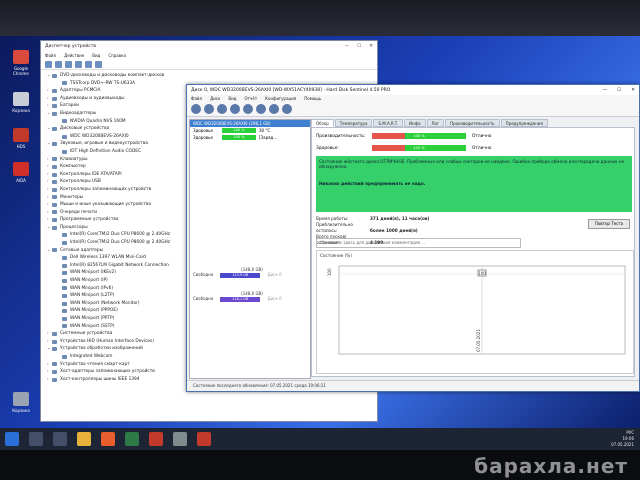  What do you see at coordinates (21, 102) in the screenshot?
I see `desktop-icon-recycle: Корзина` at bounding box center [21, 102].